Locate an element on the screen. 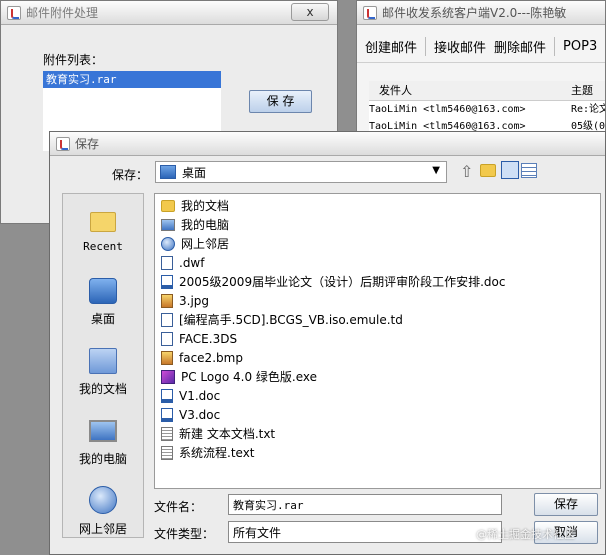 The image size is (606, 555). file-list-item: 2005级2009届毕业论文（设计）后期评审阶段工作安排.doc is located at coordinates (377, 281).